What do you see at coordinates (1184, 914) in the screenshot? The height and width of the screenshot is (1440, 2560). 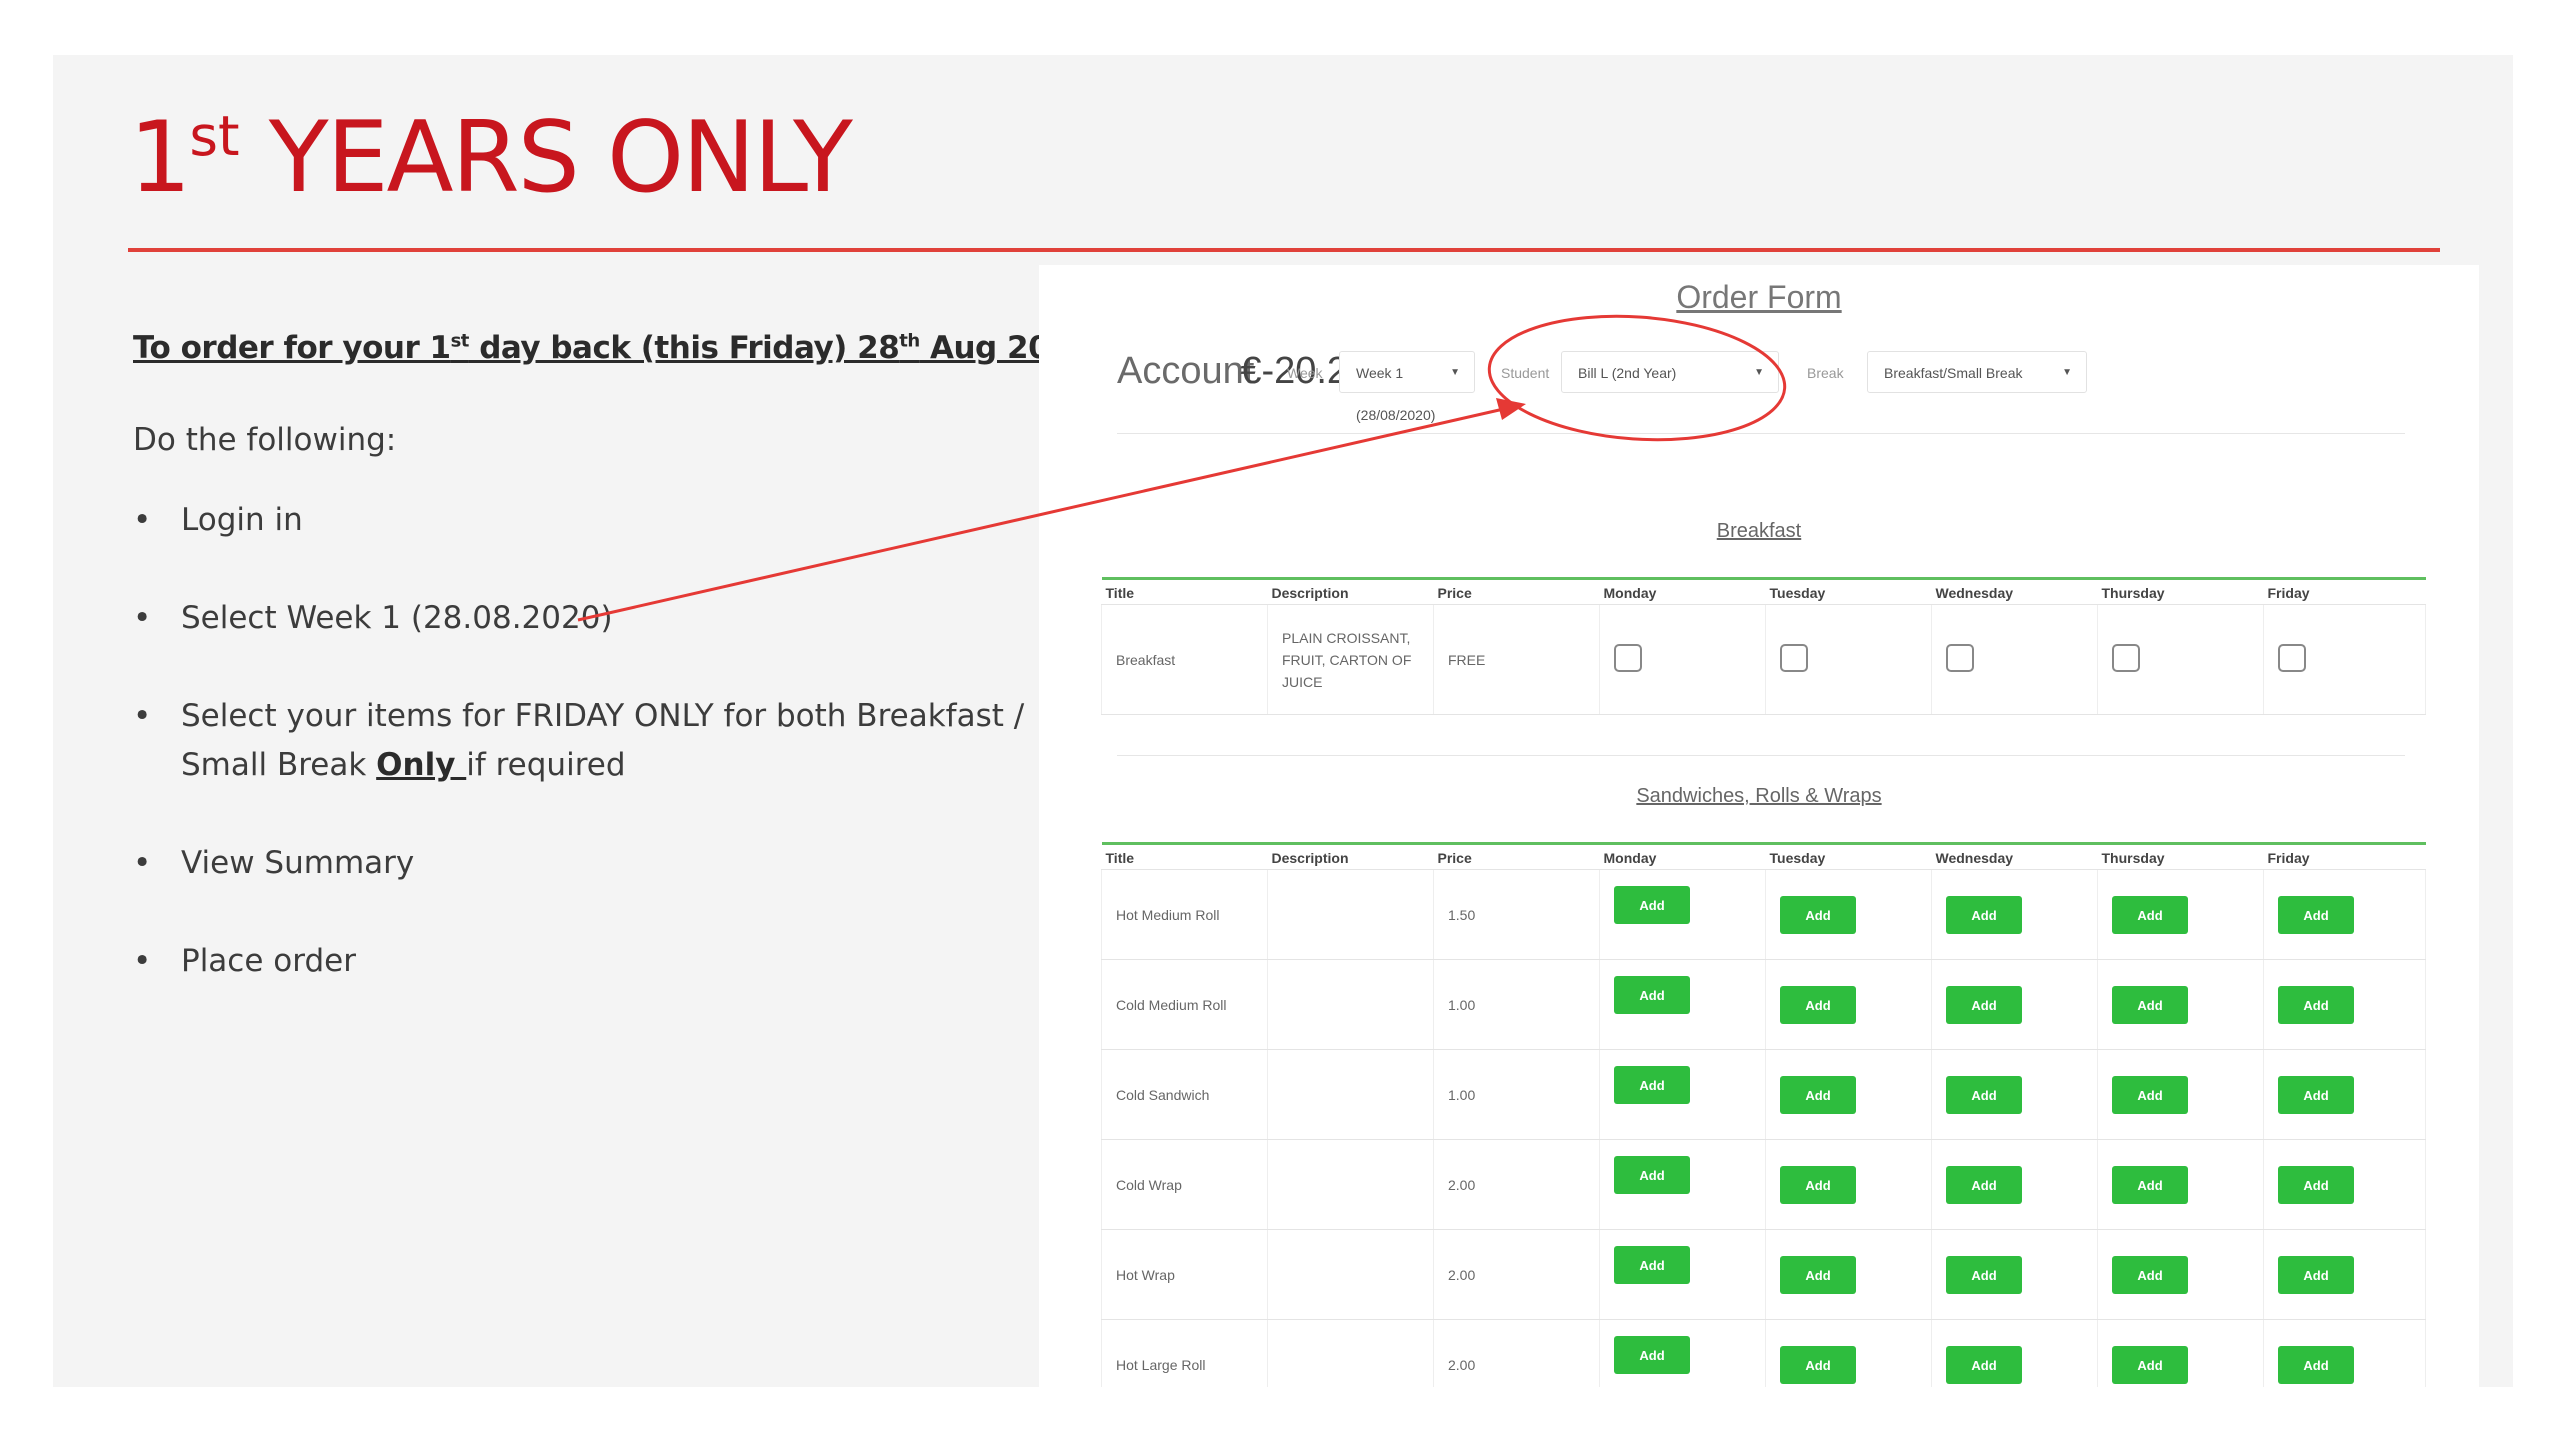 I see `item-title: Hot Medium Roll` at bounding box center [1184, 914].